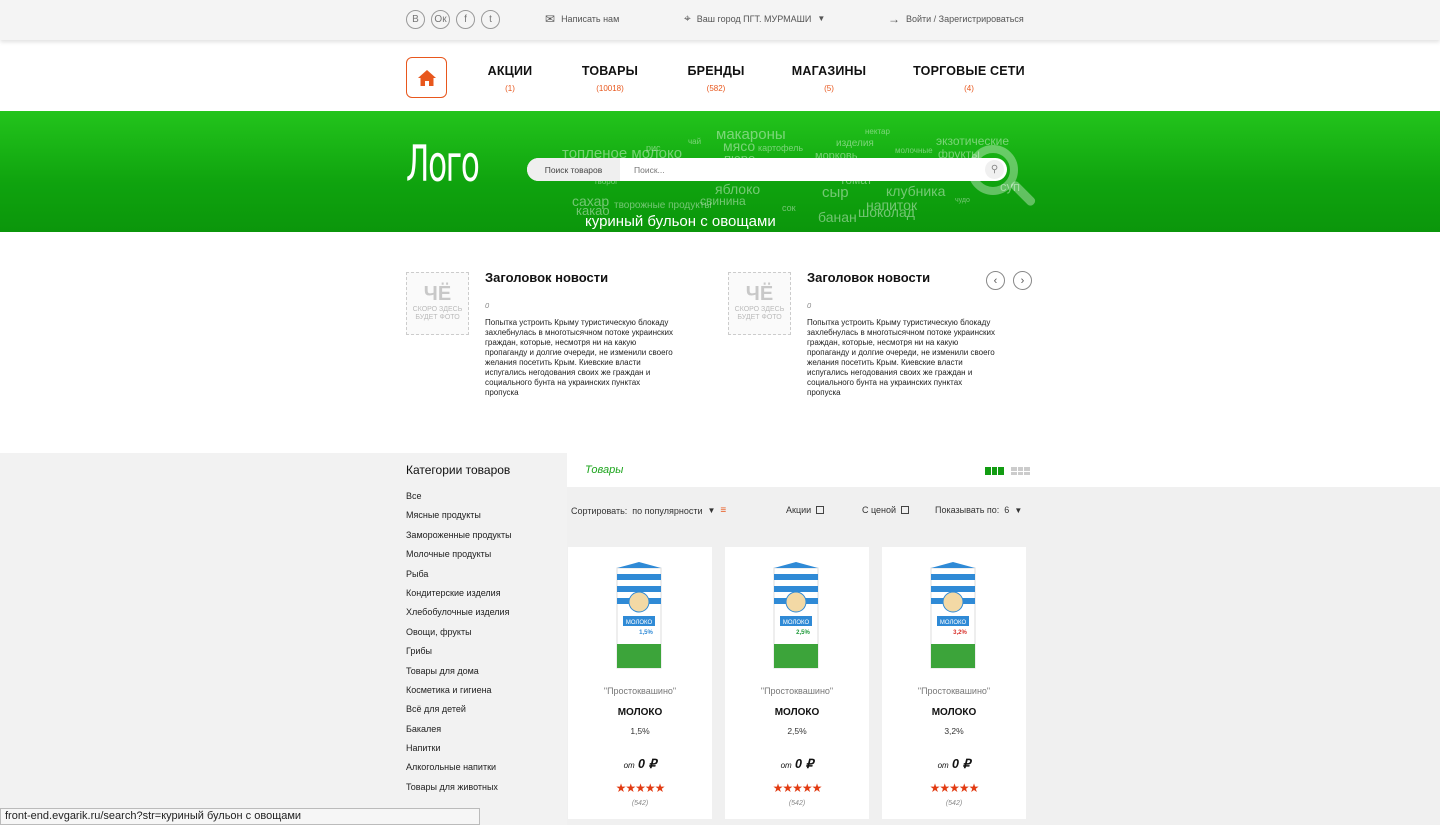 This screenshot has width=1440, height=825. What do you see at coordinates (994, 471) in the screenshot?
I see `grid-view-icon` at bounding box center [994, 471].